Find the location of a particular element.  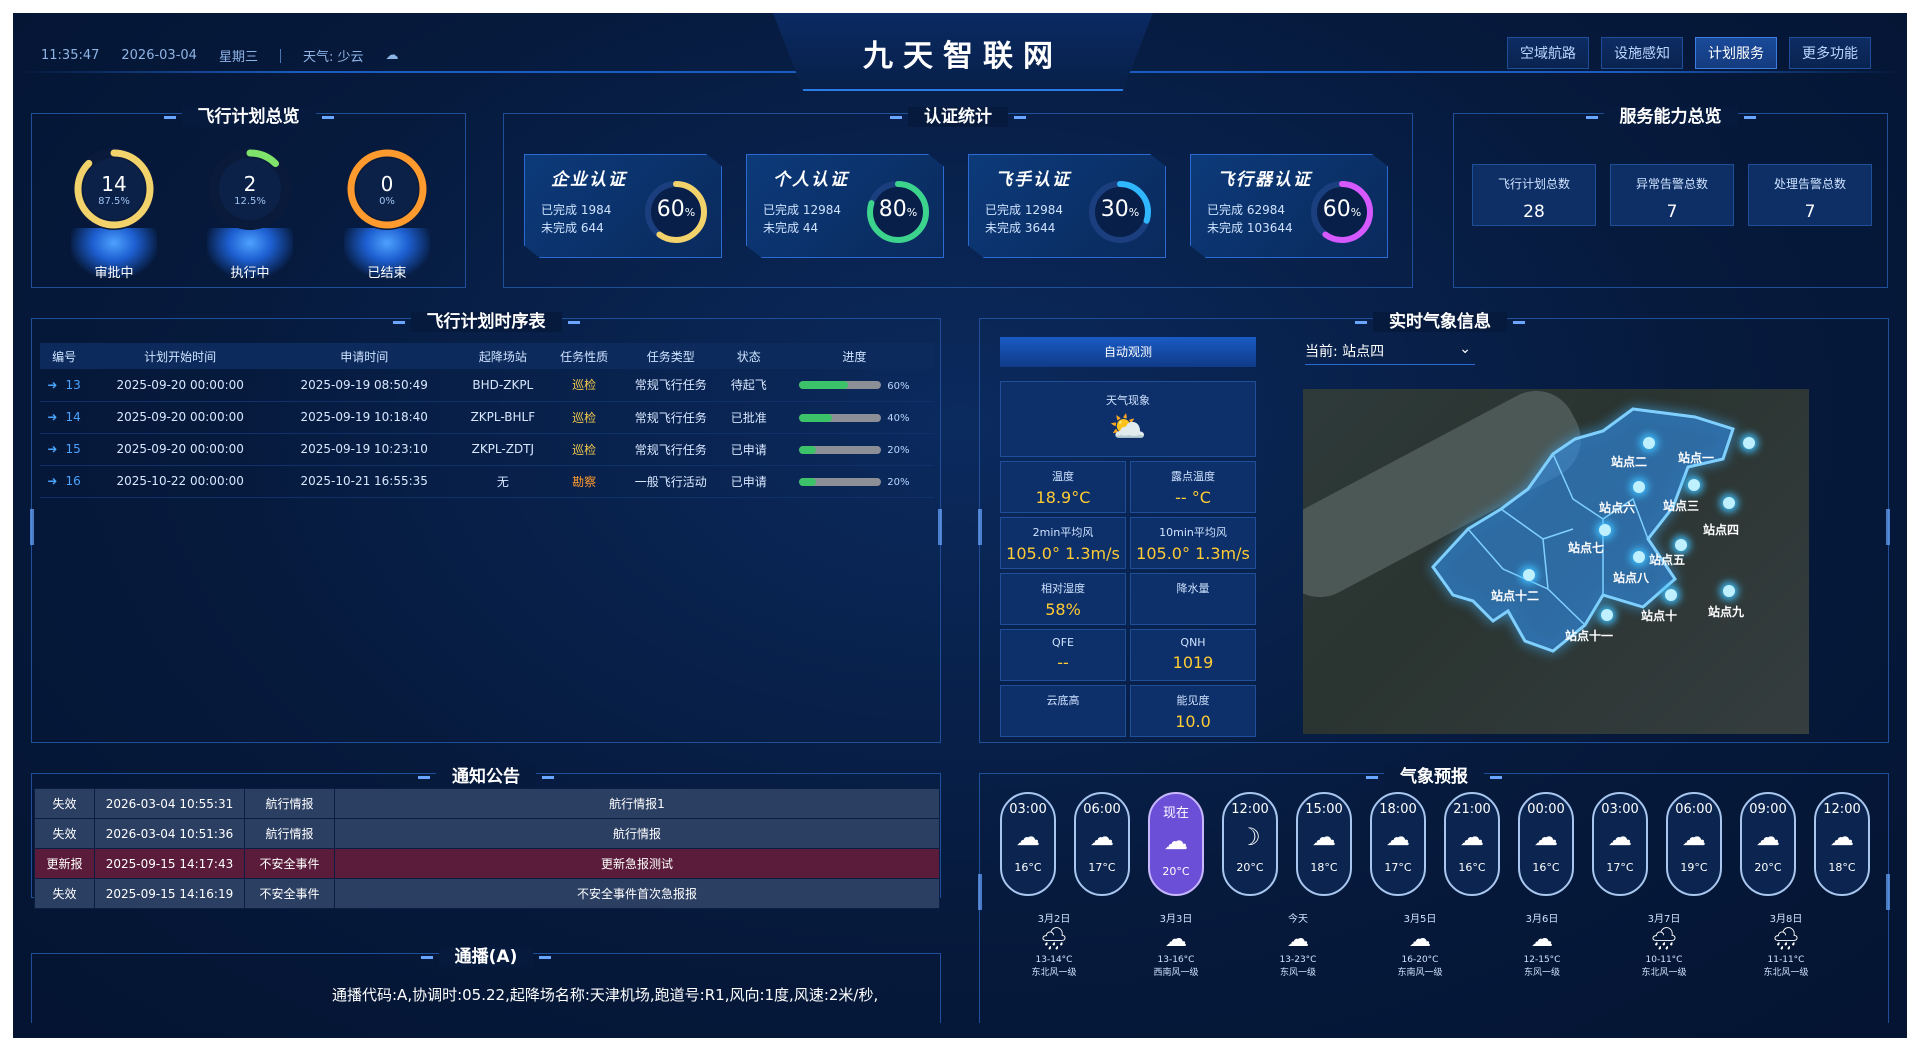

row-id: ➜ 15 is located at coordinates (64, 449).